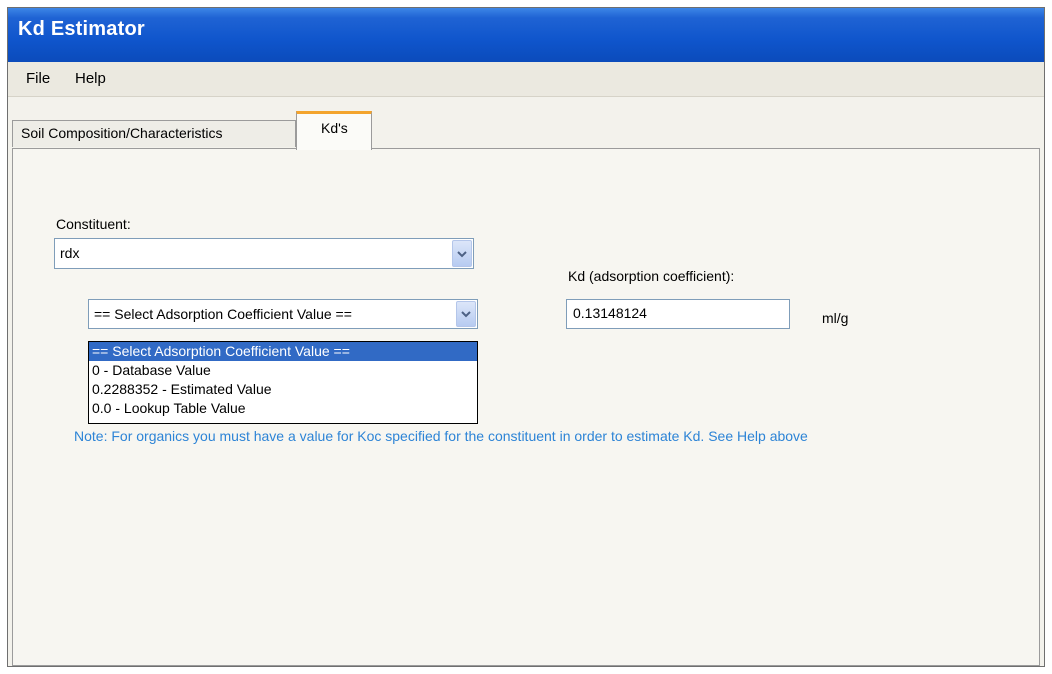  I want to click on kd-value: 0.13148124, so click(610, 313).